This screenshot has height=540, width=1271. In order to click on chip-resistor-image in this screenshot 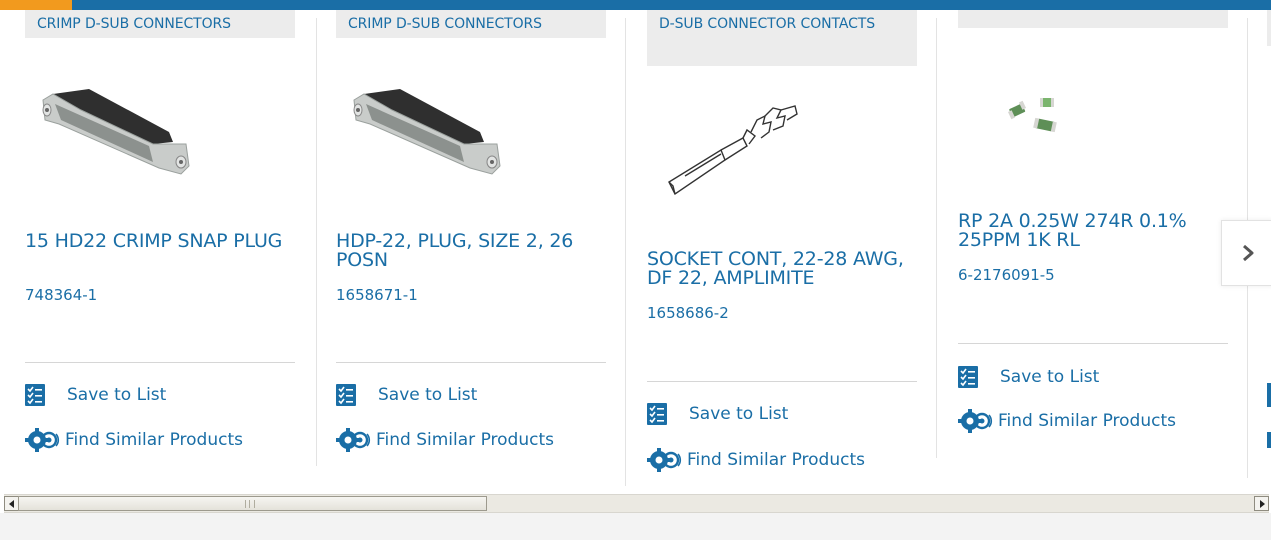, I will do `click(1034, 117)`.